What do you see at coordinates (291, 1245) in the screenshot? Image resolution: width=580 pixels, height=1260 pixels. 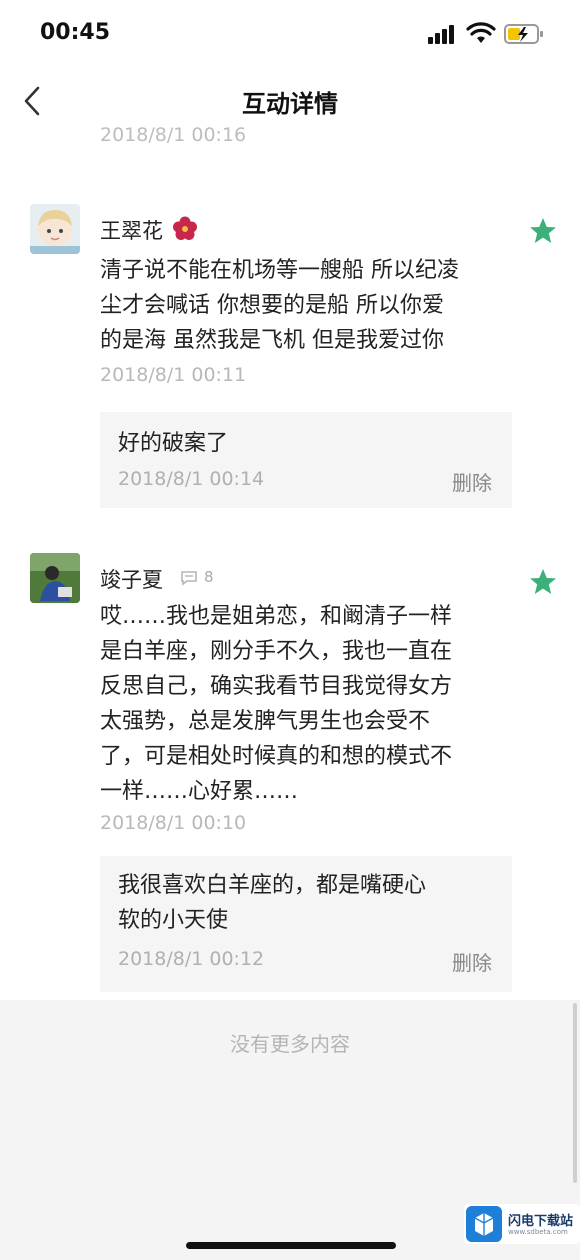 I see `home-indicator` at bounding box center [291, 1245].